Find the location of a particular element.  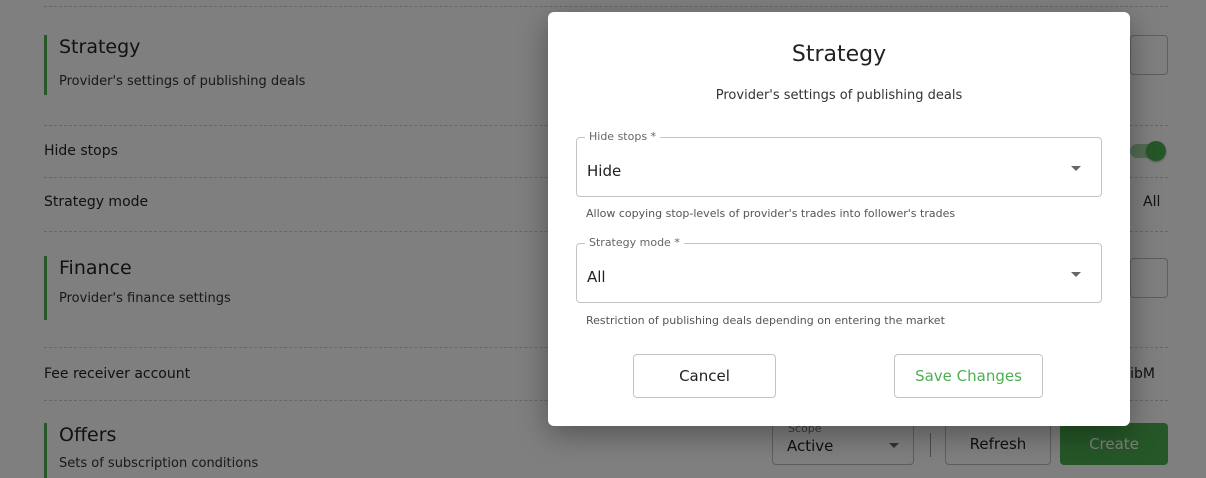

field-value: Hide is located at coordinates (604, 171).